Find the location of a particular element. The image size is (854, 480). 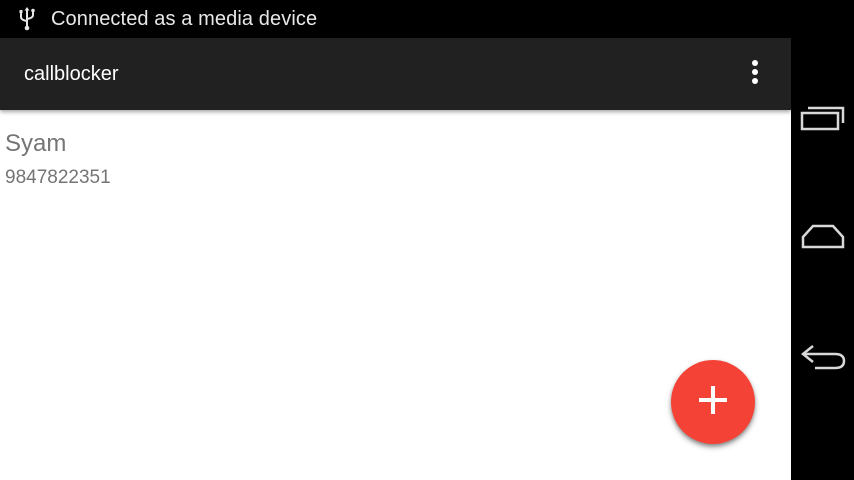

recent-apps-button is located at coordinates (823, 120).